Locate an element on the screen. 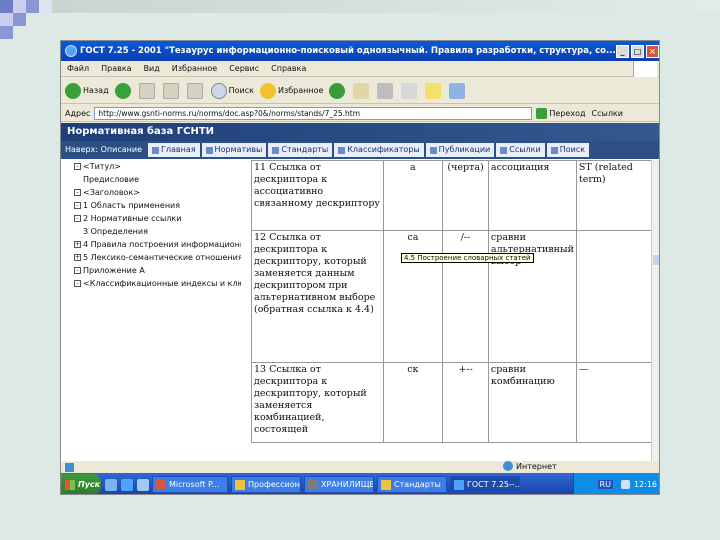 The width and height of the screenshot is (720, 540). menu-help: Справка is located at coordinates (288, 68).